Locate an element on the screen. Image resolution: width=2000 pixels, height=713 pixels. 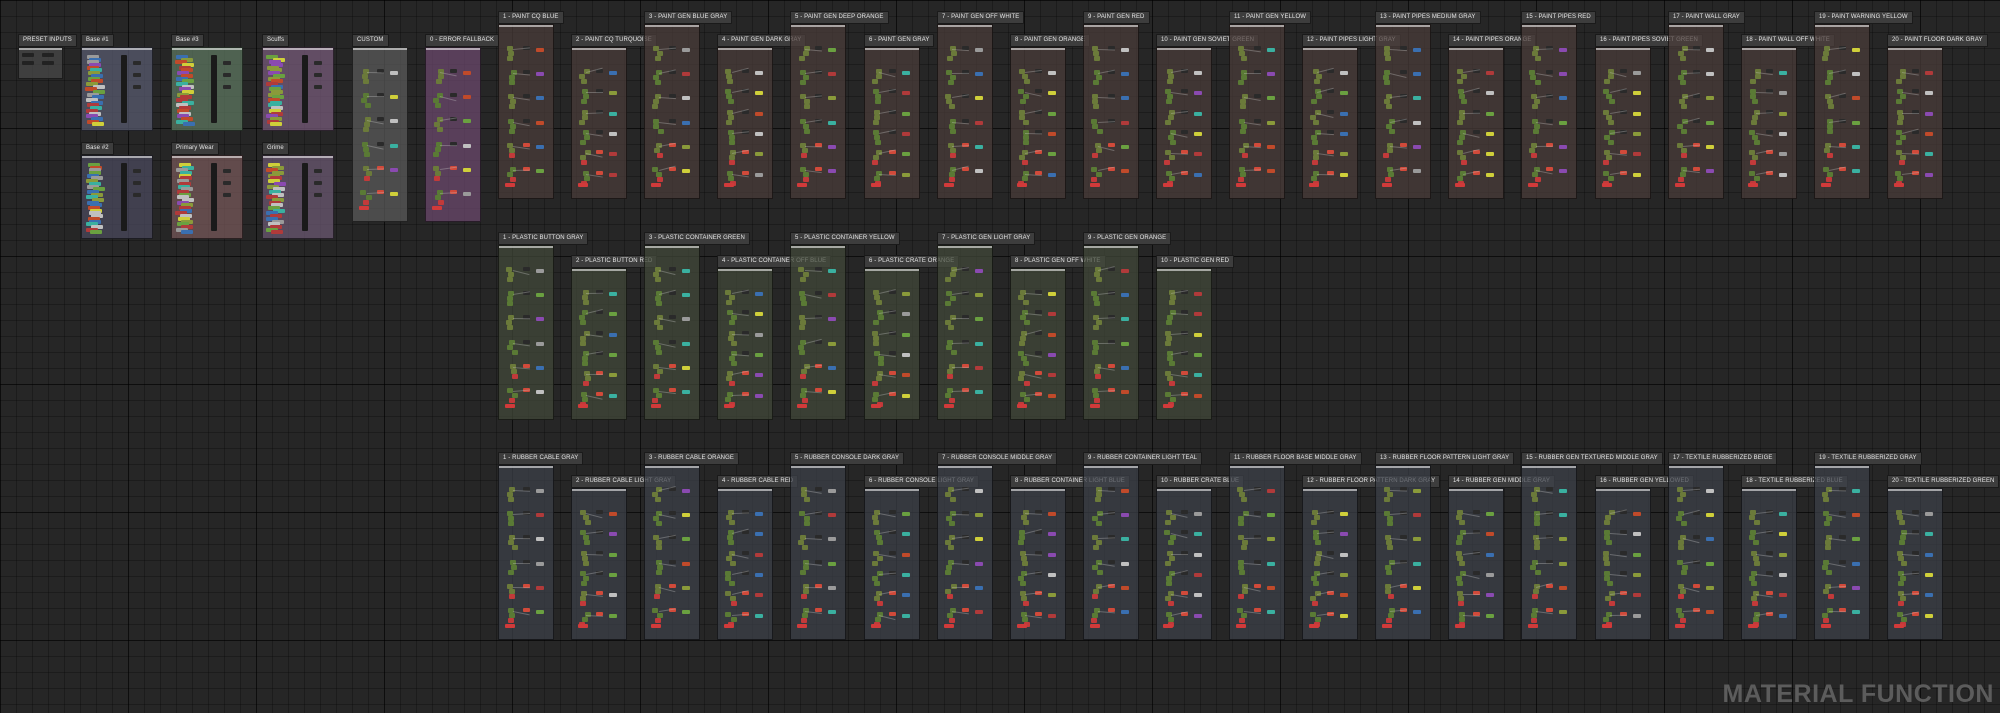
rubber-14-node is located at coordinates (1477, 573).